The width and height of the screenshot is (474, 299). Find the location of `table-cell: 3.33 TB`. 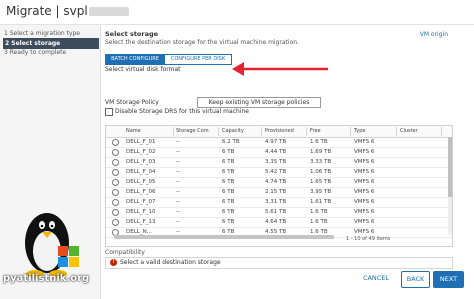

table-cell: 3.33 TB is located at coordinates (321, 162).